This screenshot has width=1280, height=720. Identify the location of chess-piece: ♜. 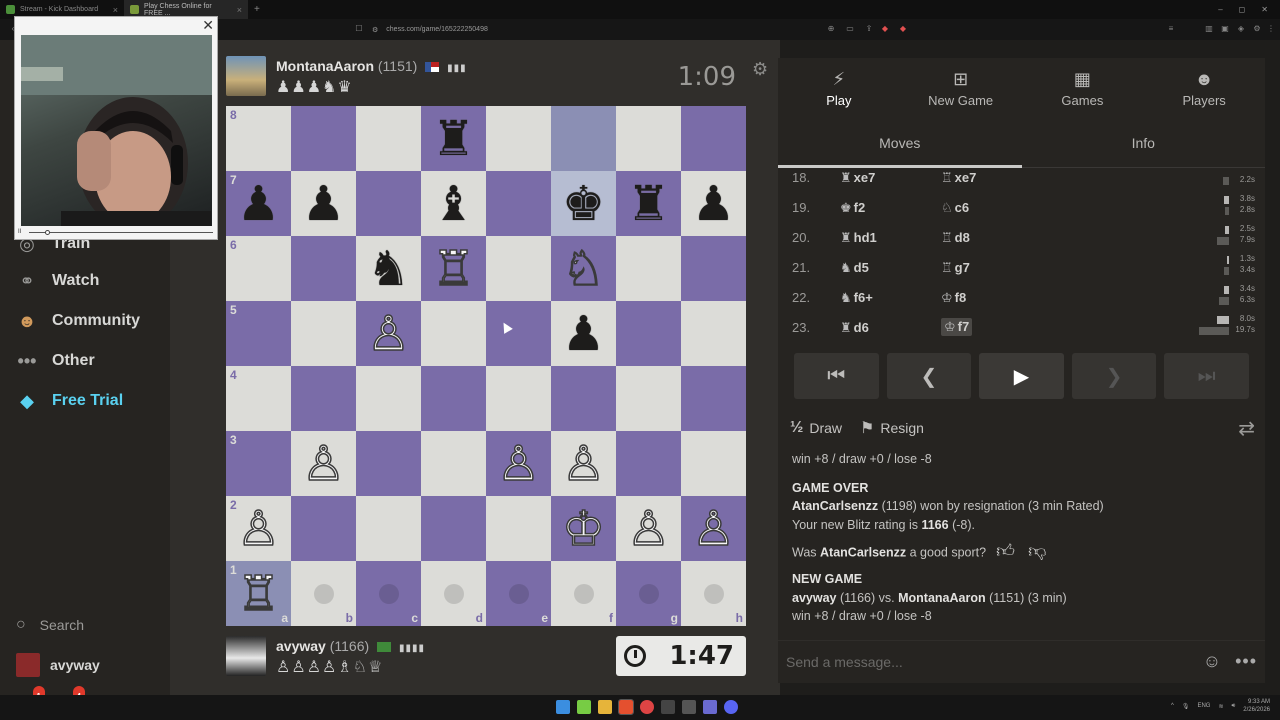
(648, 204).